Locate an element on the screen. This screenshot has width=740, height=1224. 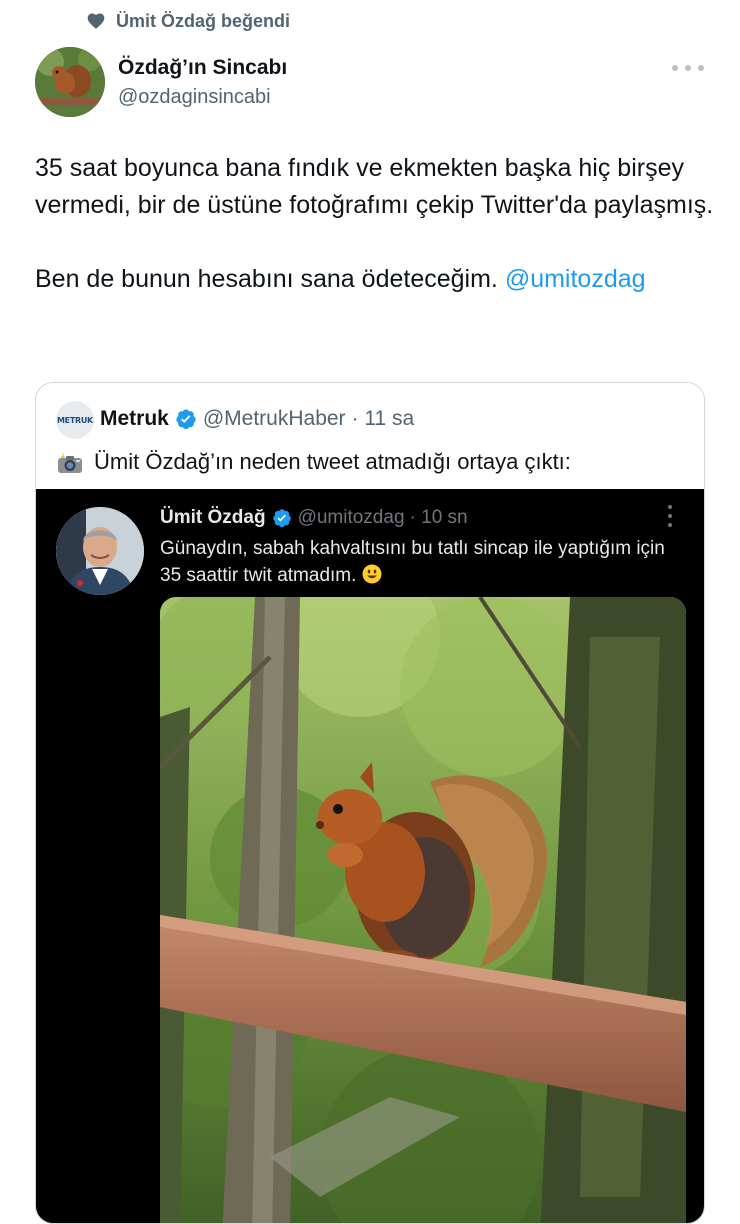
metruk-logo: METRUK is located at coordinates (75, 420).